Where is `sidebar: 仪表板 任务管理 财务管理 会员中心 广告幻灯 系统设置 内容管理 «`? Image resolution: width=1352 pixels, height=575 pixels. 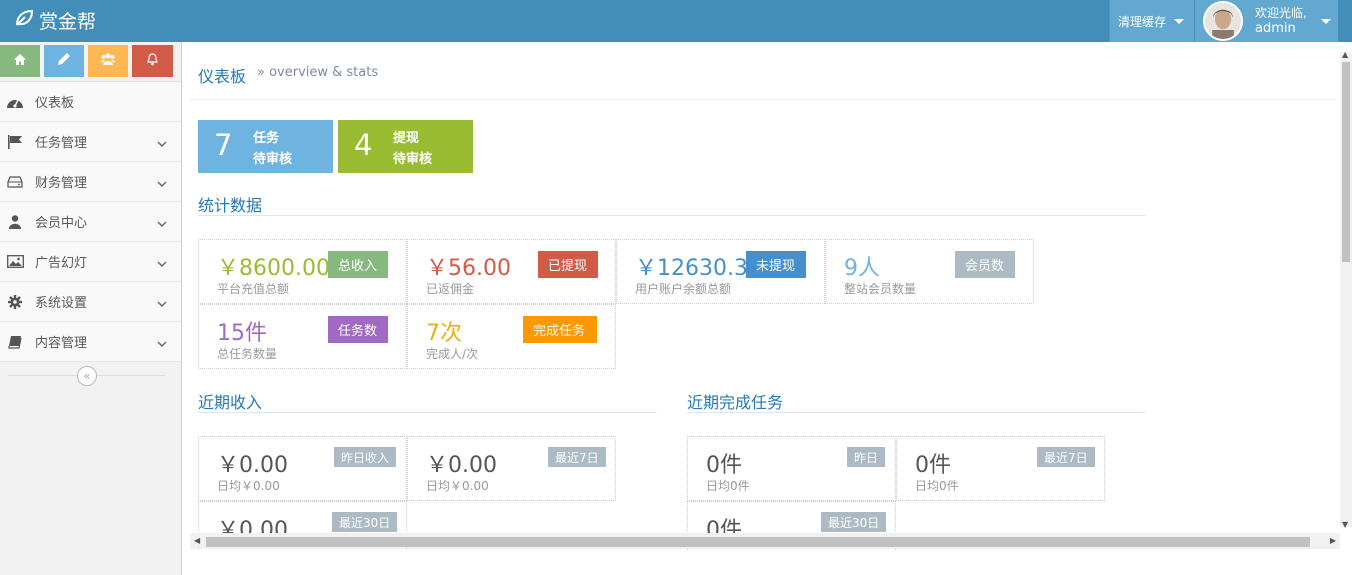 sidebar: 仪表板 任务管理 财务管理 会员中心 广告幻灯 系统设置 内容管理 « is located at coordinates (91, 308).